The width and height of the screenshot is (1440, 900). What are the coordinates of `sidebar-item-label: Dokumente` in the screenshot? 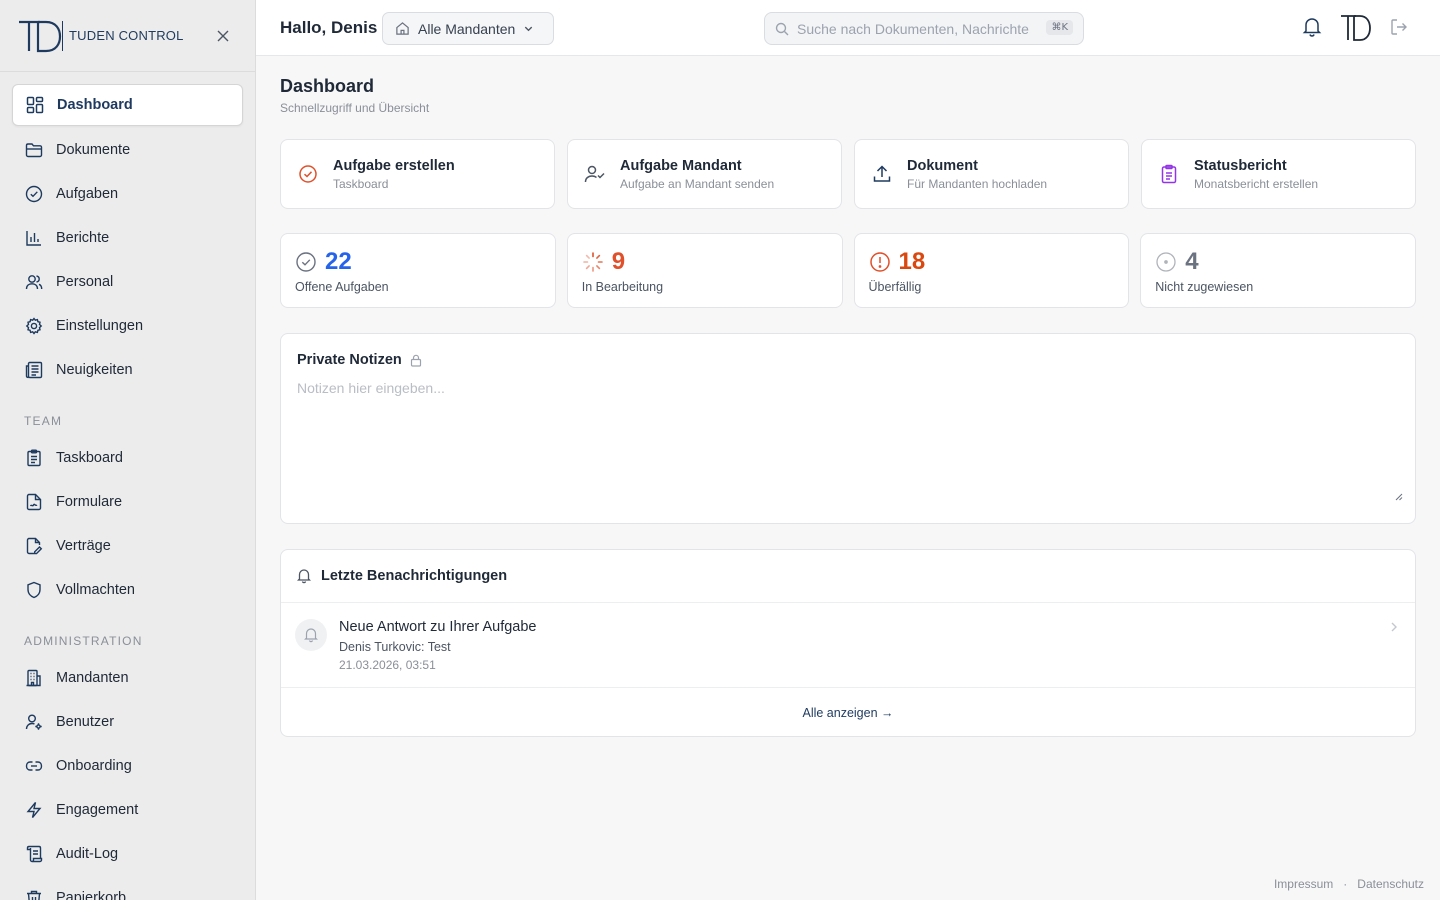 It's located at (93, 150).